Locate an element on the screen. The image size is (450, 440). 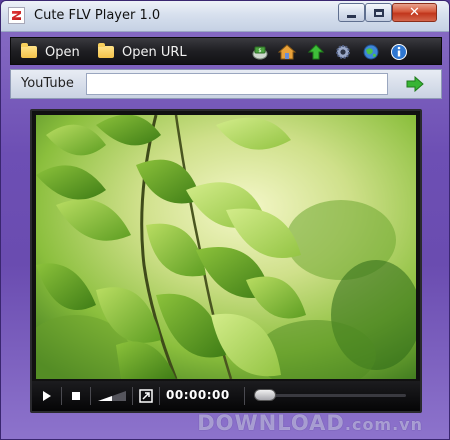
seek-handle is located at coordinates (265, 395).